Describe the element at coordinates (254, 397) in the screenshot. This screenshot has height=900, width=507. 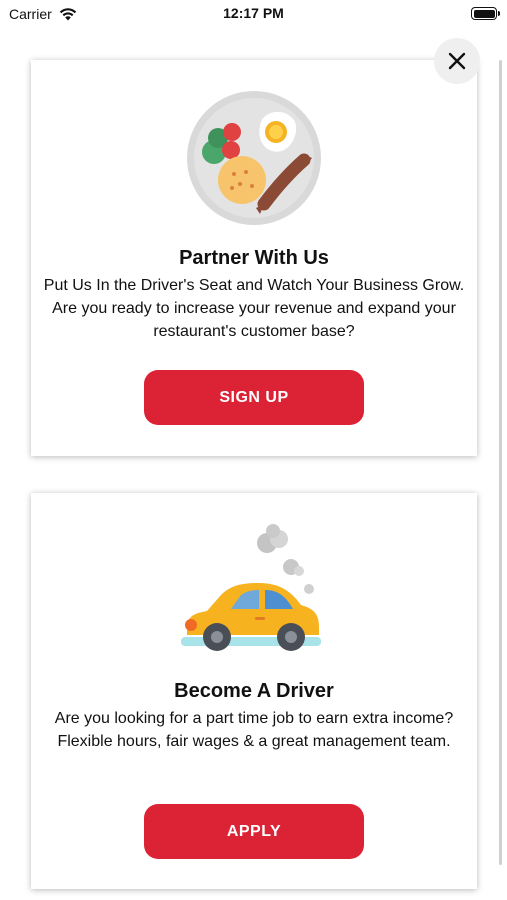
I see `sign-up-button: SIGN UP` at that location.